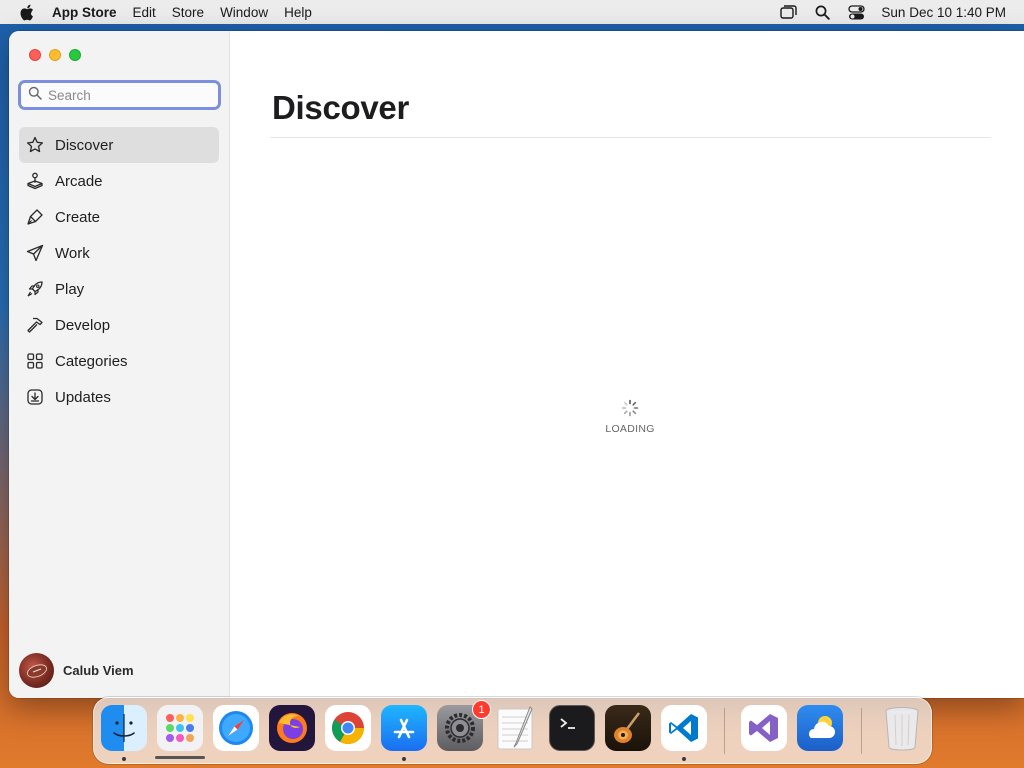  I want to click on search-field, so click(119, 95).